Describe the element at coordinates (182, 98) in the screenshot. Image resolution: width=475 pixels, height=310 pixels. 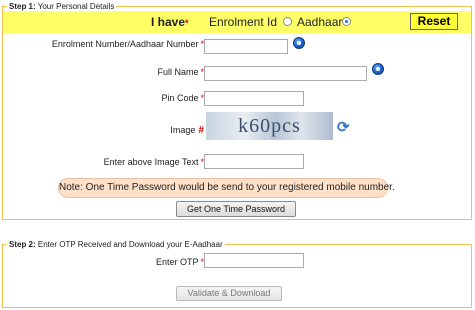
I see `pin-code-label: Pin Code *` at that location.